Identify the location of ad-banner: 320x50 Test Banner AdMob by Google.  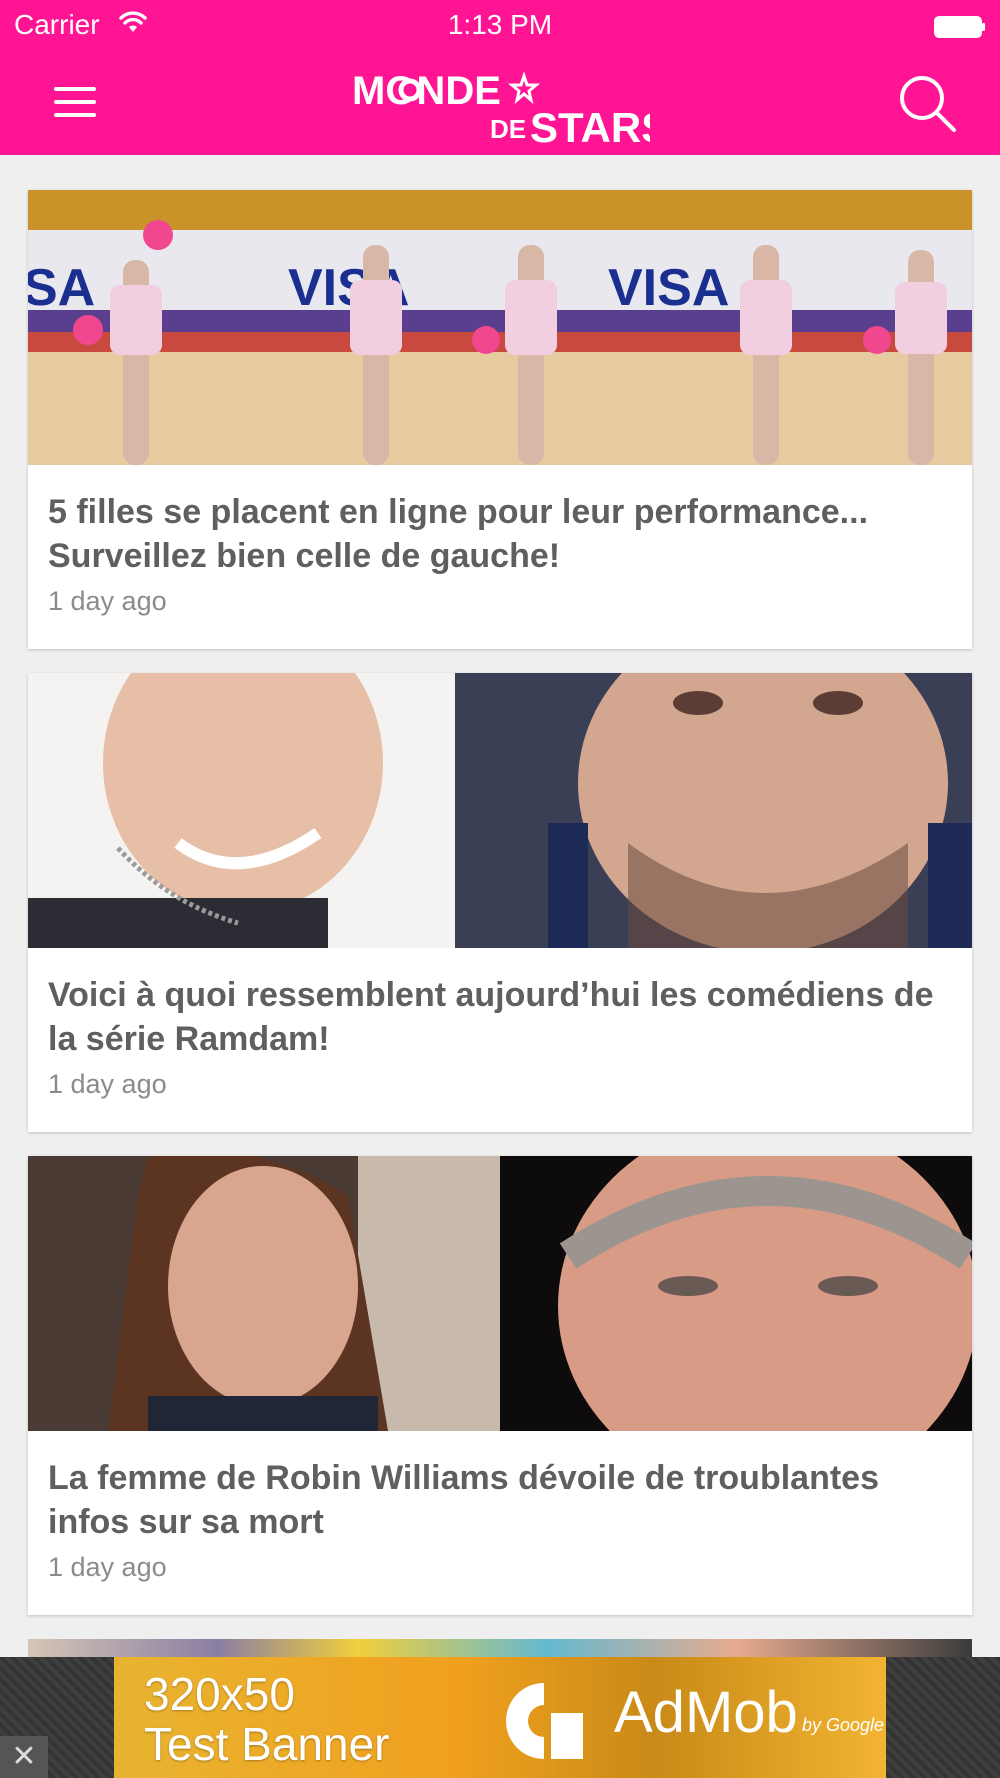
(500, 1717).